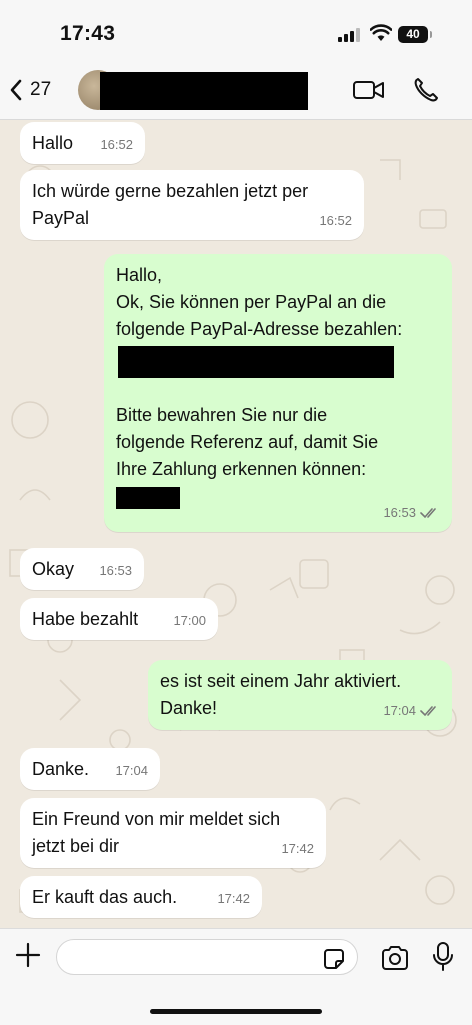 The height and width of the screenshot is (1025, 472). Describe the element at coordinates (251, 302) in the screenshot. I see `message-line: Ok, Sie können per PayPal an die` at that location.